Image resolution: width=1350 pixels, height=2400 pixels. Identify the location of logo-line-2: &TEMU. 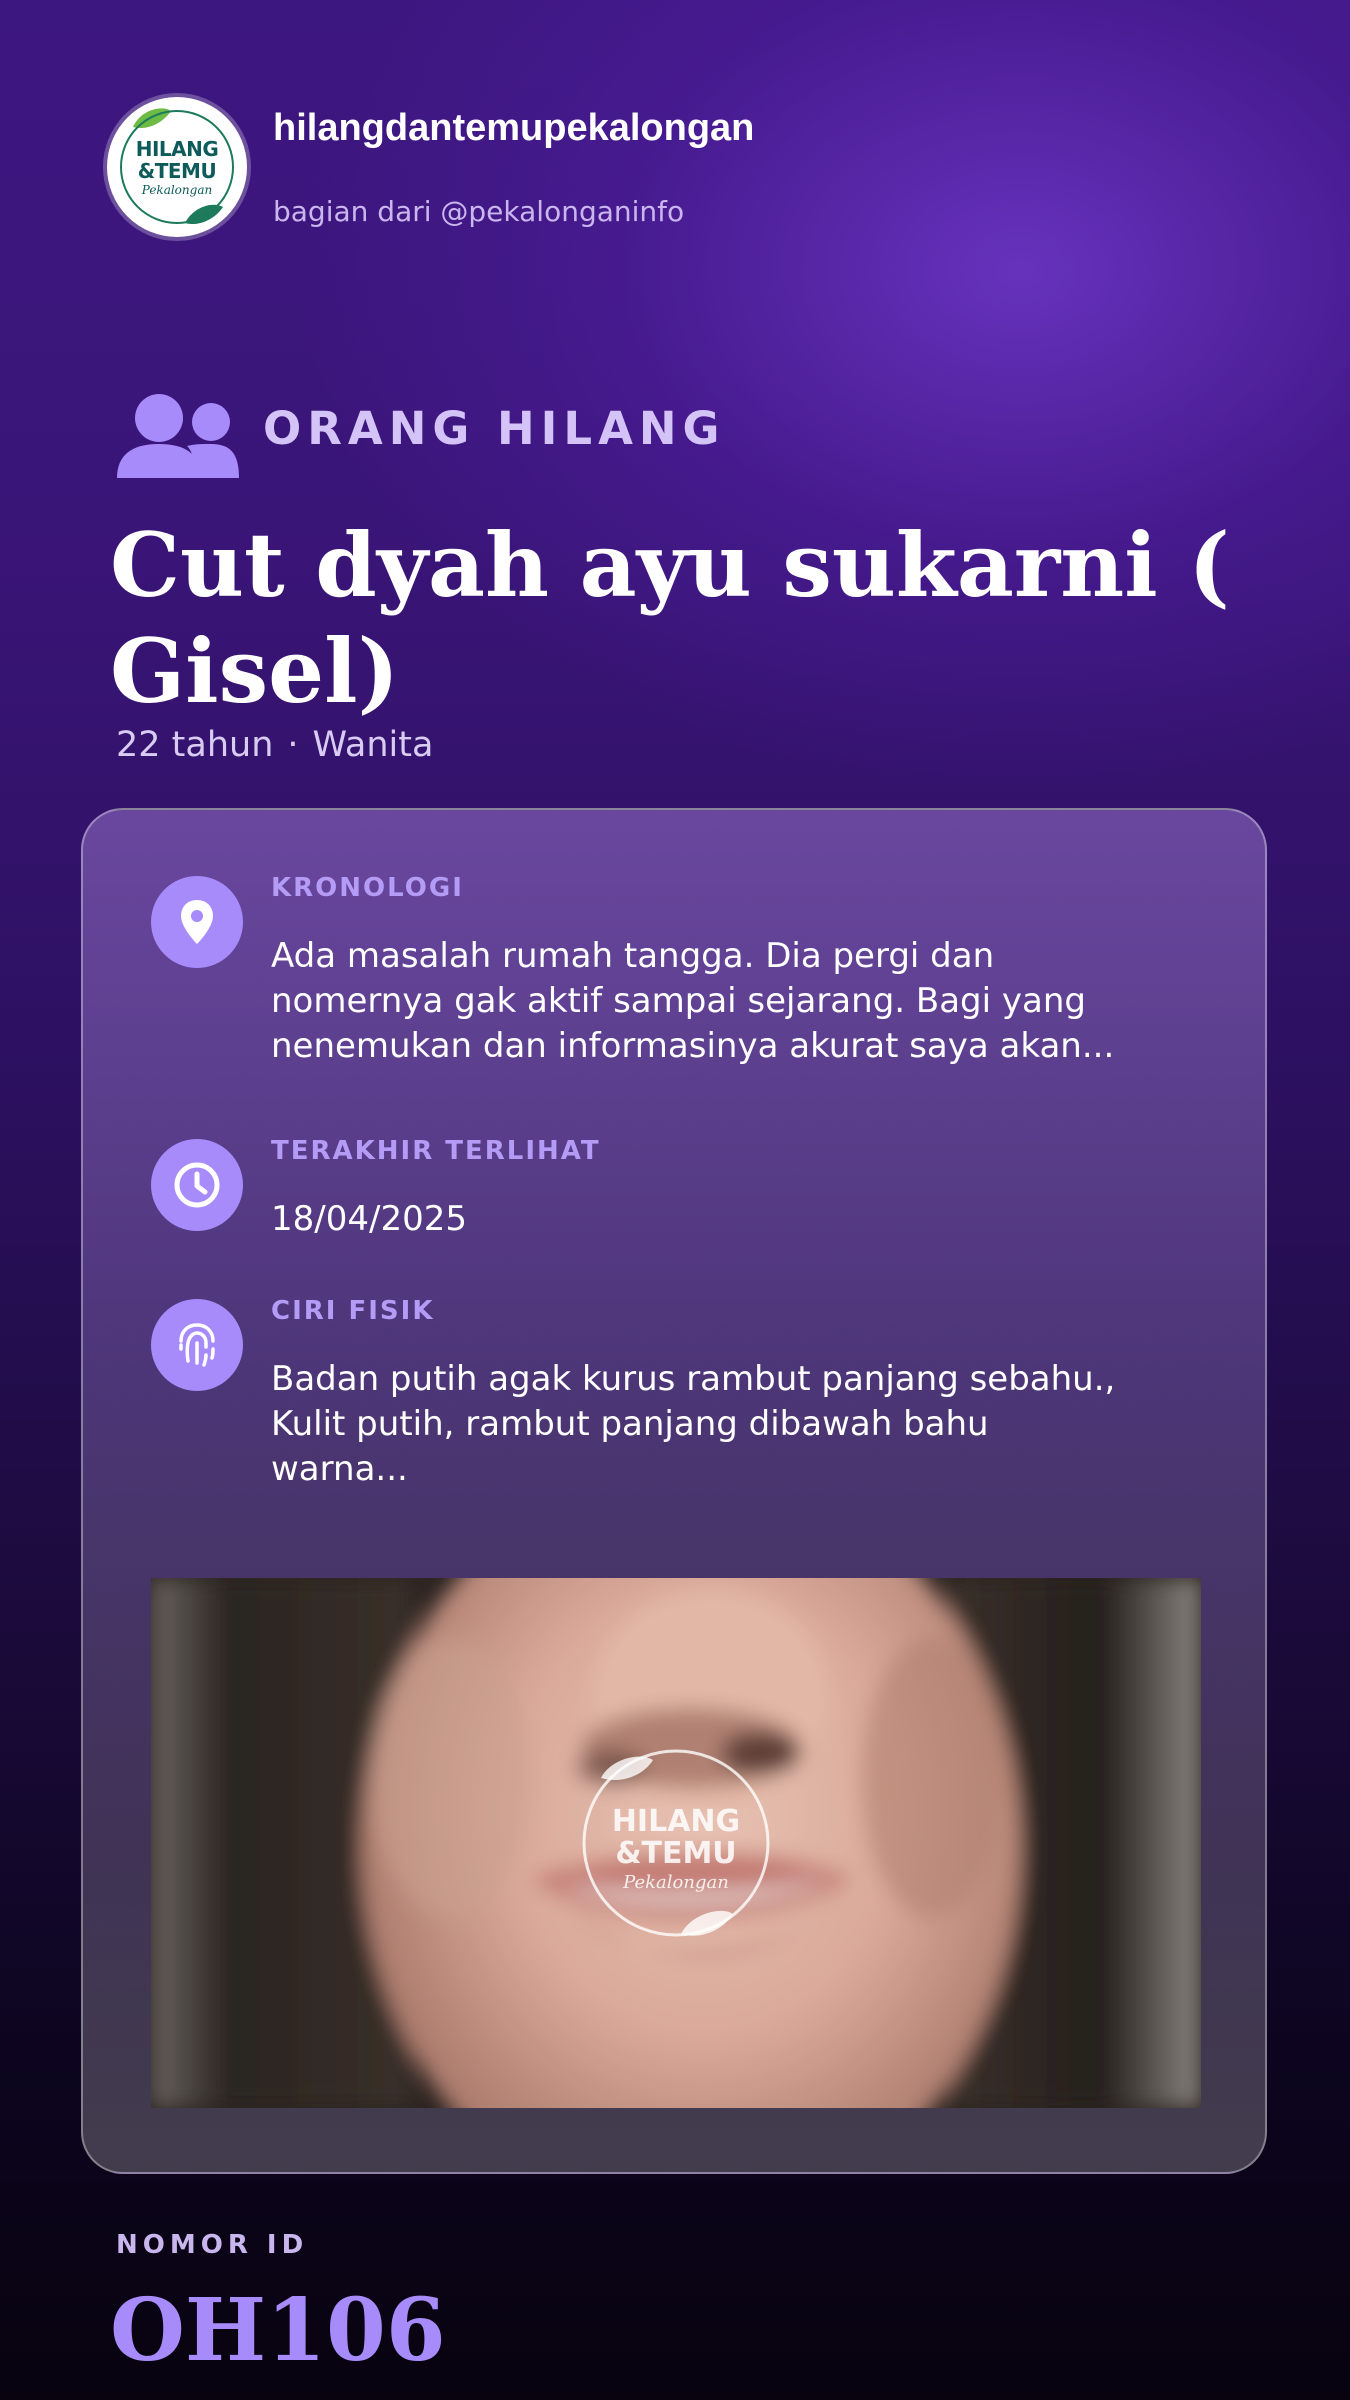
(177, 171).